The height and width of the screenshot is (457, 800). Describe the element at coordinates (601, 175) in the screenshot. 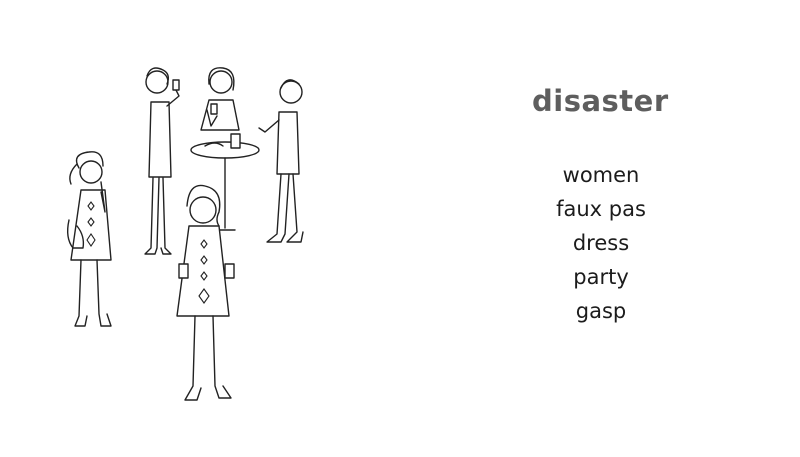

I see `keyword-item: women` at that location.